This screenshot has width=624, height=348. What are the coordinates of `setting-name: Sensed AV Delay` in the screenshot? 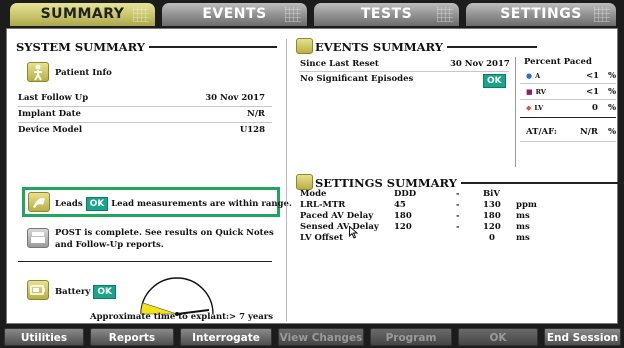 It's located at (339, 227).